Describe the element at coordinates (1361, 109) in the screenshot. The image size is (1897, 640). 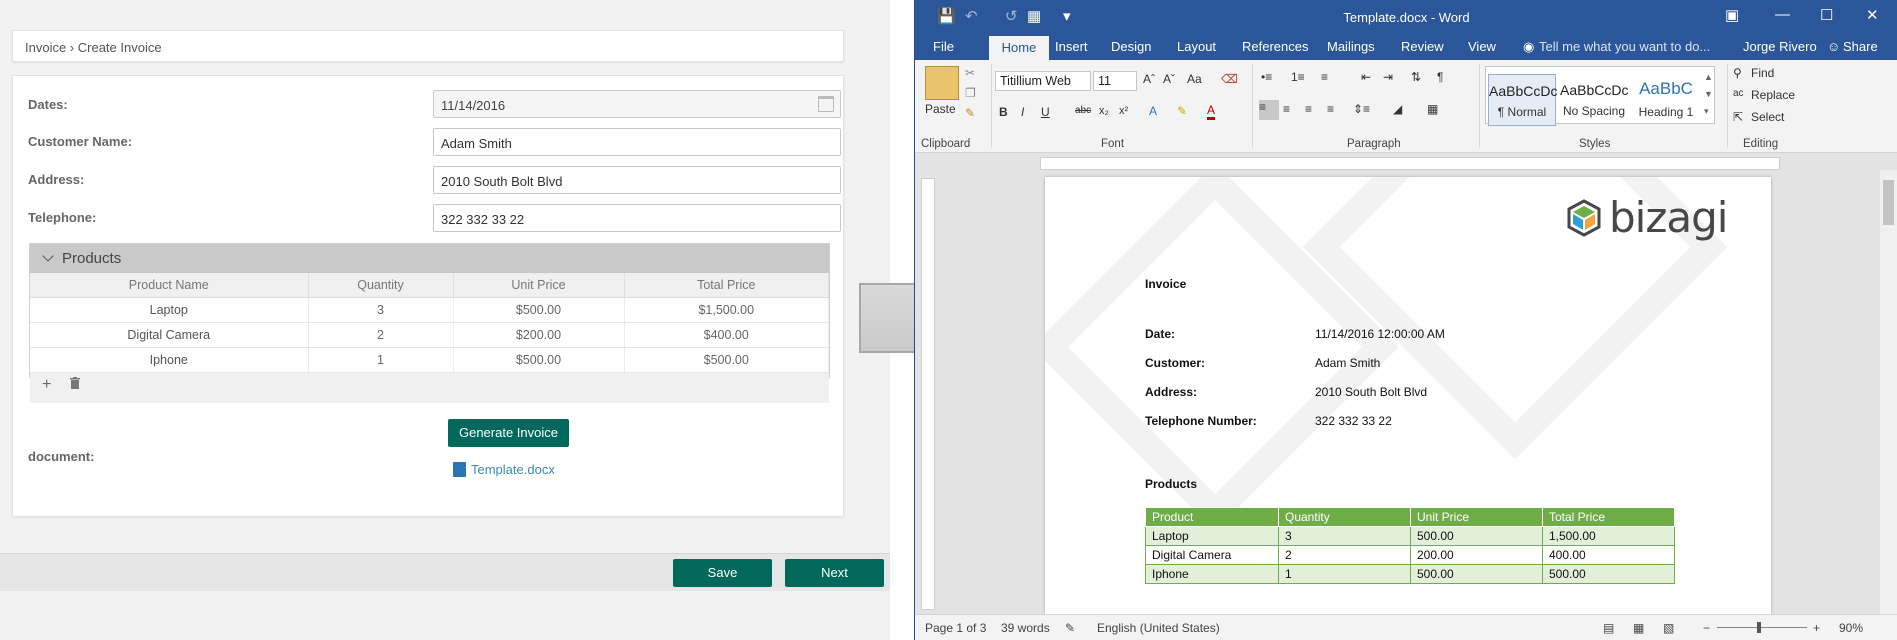
I see `line-spacing-icon: ⇕≡` at that location.